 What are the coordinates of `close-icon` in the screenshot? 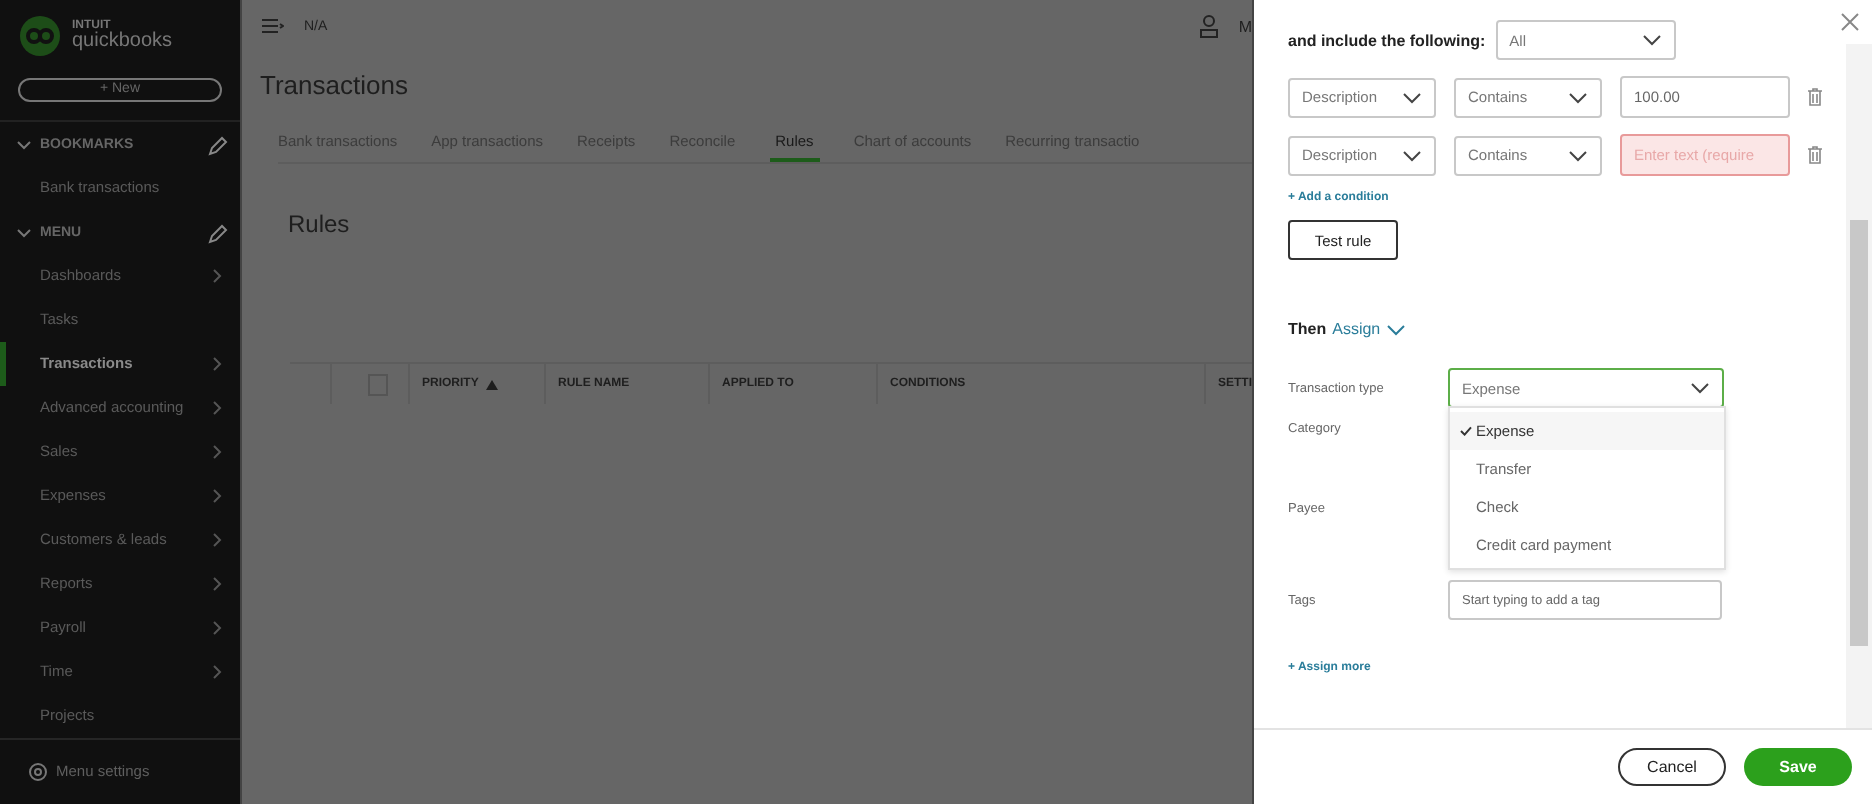 It's located at (1850, 22).